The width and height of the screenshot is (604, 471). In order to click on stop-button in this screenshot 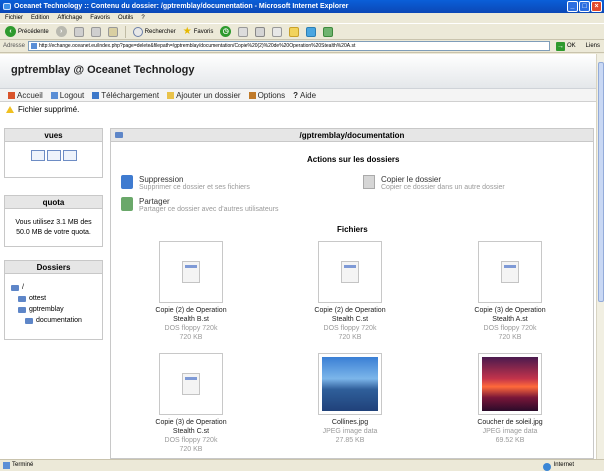, I will do `click(79, 31)`.